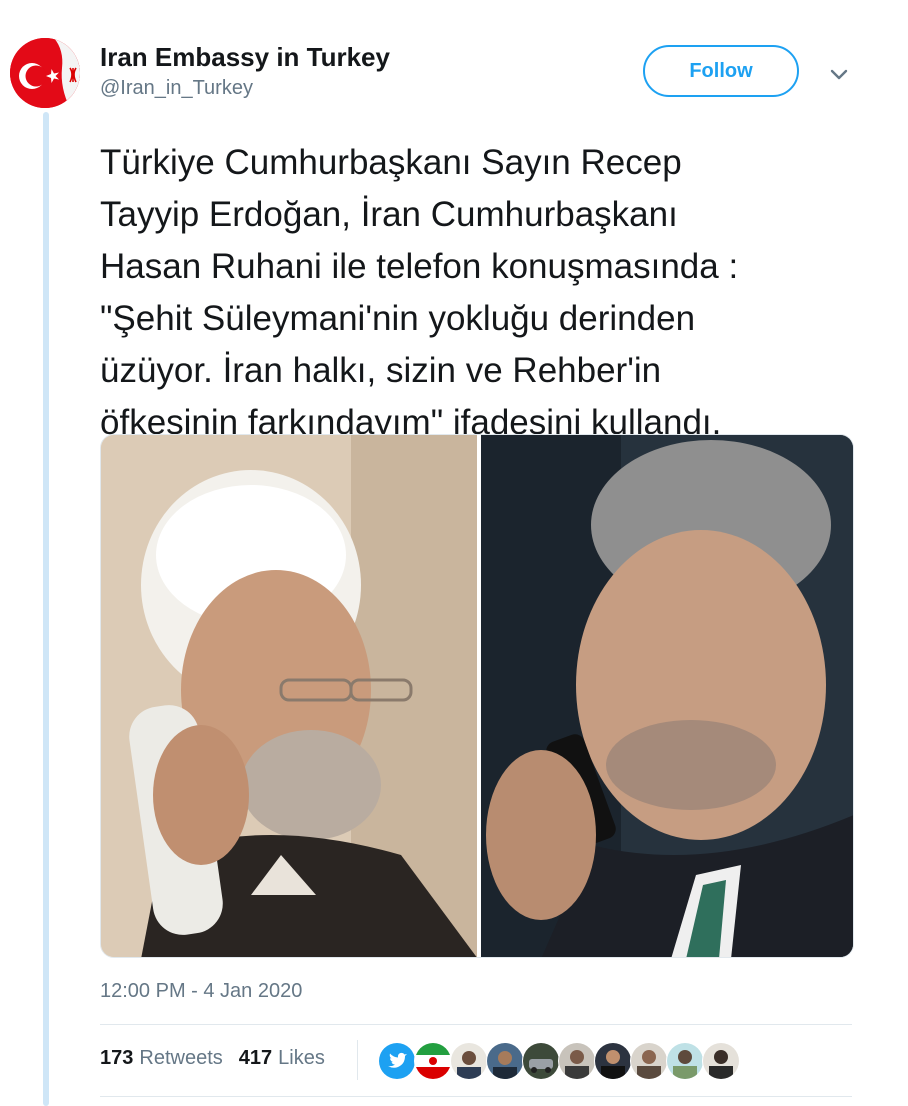 Image resolution: width=908 pixels, height=1106 pixels. I want to click on stats-separator, so click(357, 1060).